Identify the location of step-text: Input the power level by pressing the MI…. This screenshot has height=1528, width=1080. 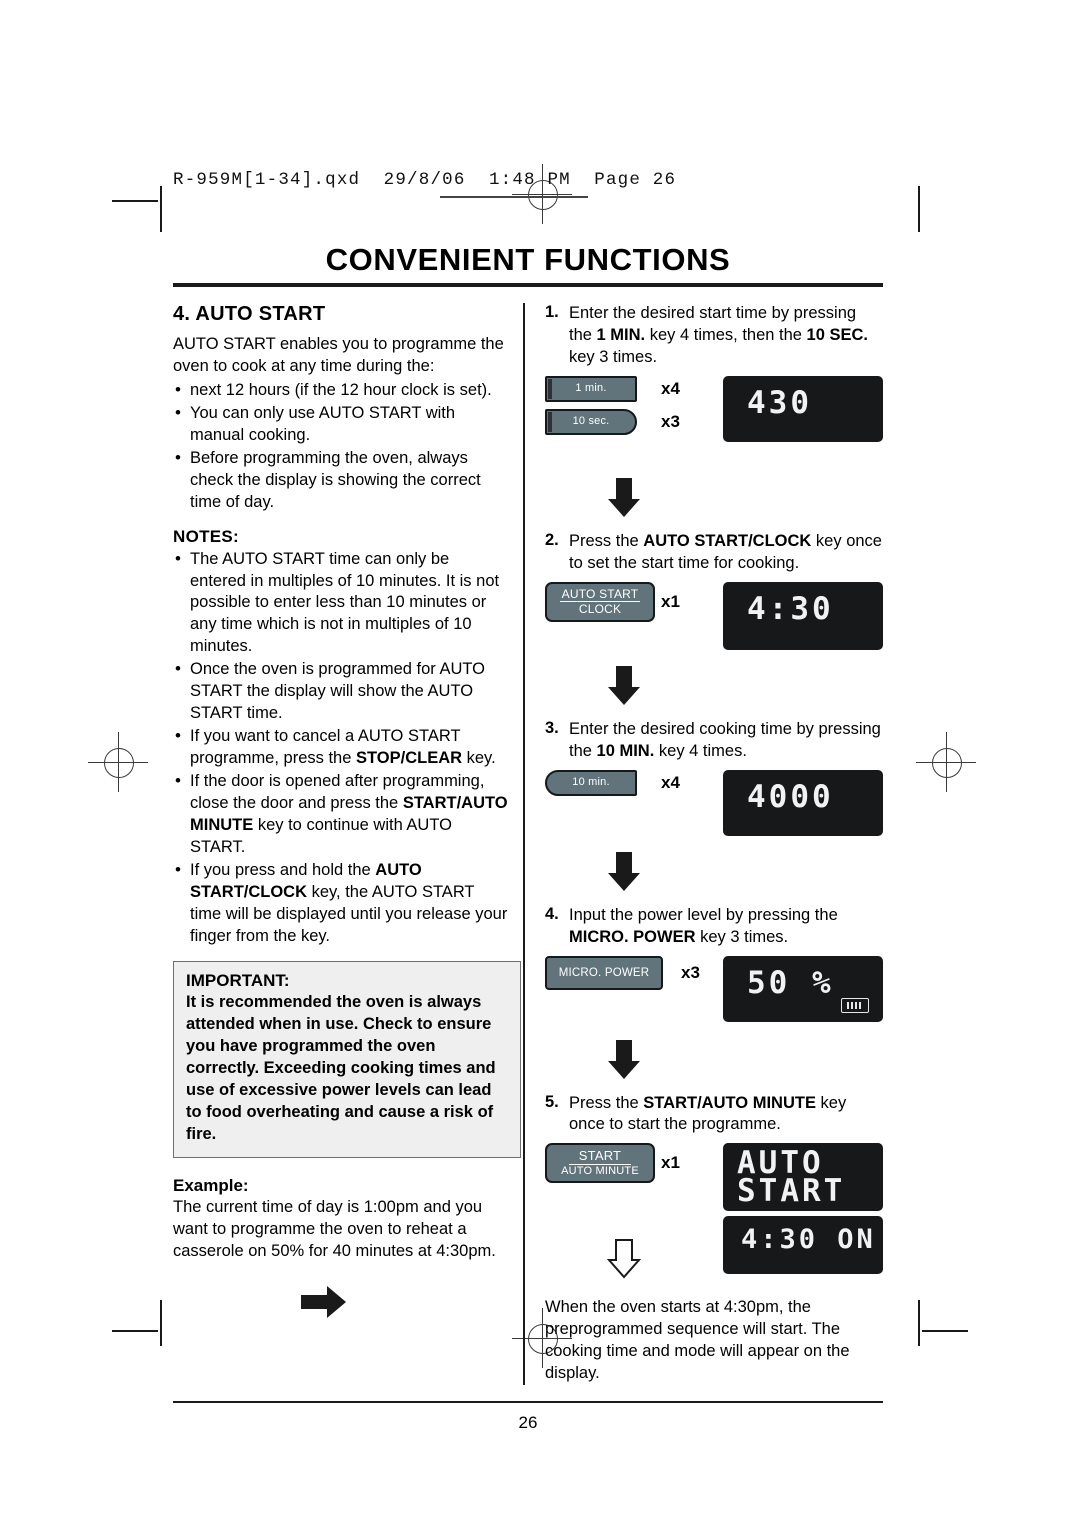
(703, 925).